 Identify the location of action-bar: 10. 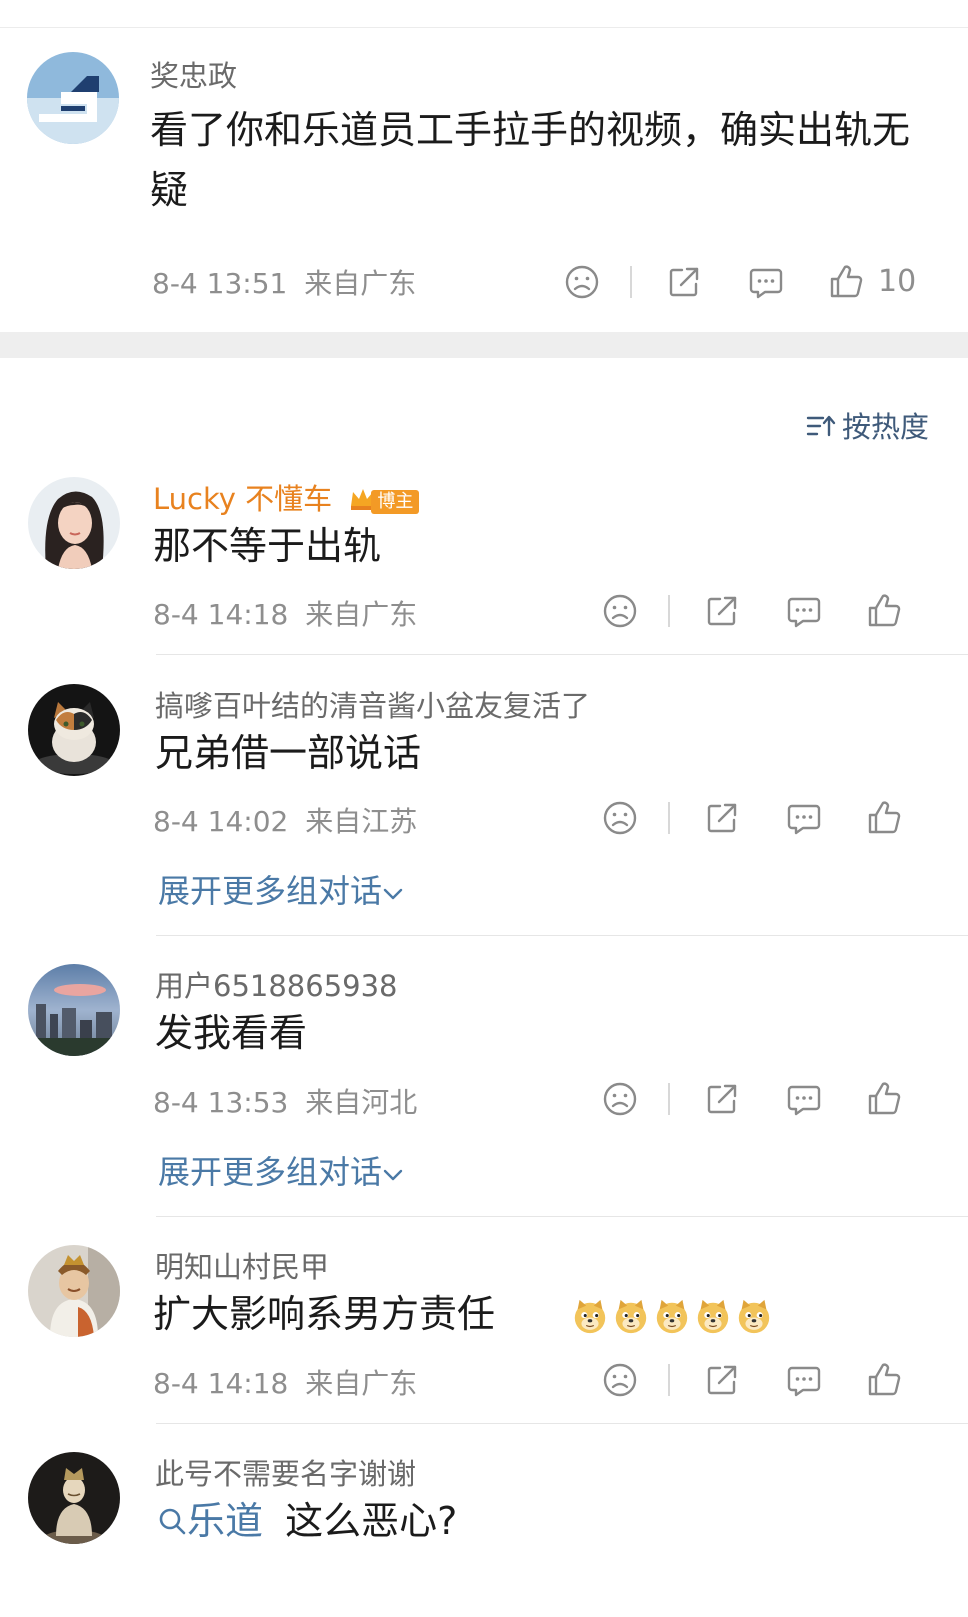
(740, 284).